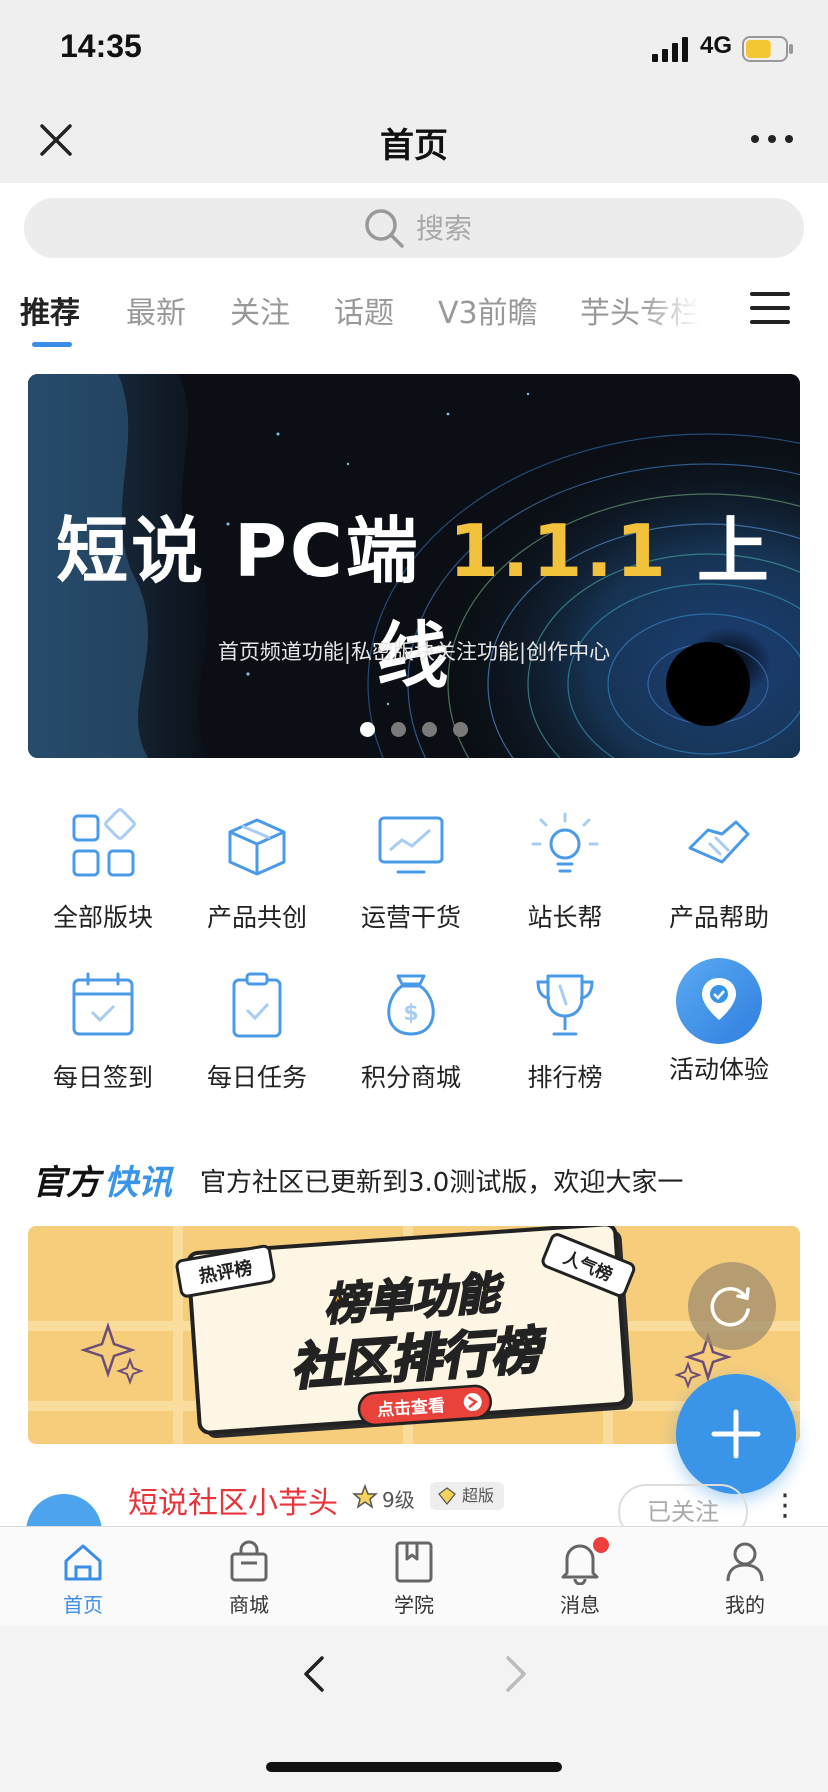 Image resolution: width=828 pixels, height=1792 pixels. I want to click on refresh-button, so click(732, 1306).